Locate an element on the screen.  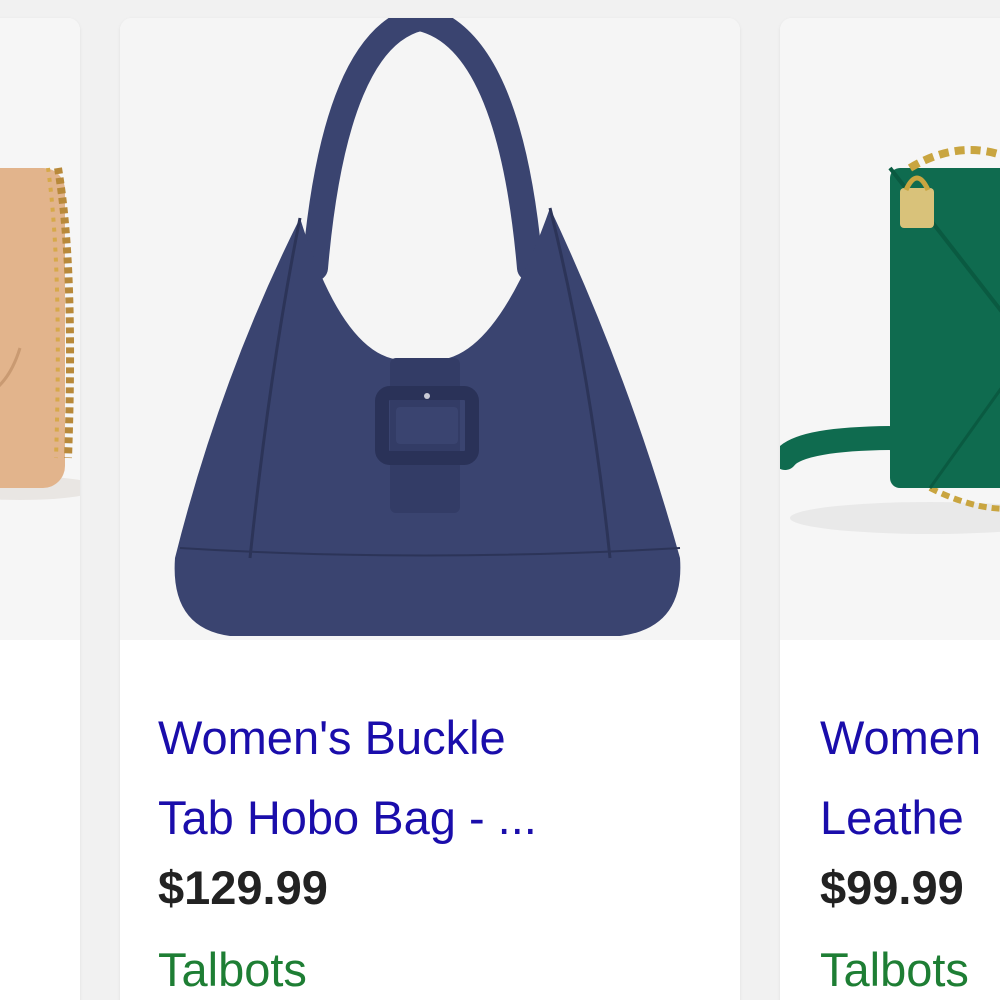
product-price: $129.99 is located at coordinates (243, 887).